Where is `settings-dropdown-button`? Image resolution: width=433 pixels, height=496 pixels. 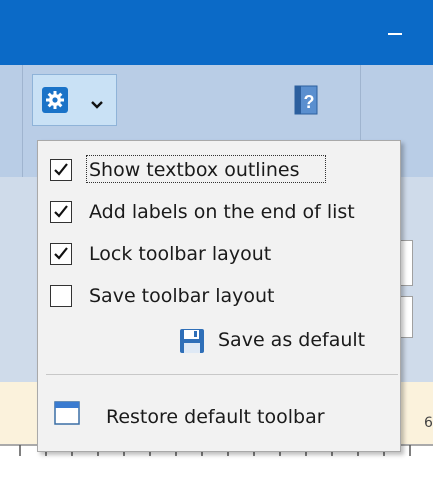 settings-dropdown-button is located at coordinates (74, 100).